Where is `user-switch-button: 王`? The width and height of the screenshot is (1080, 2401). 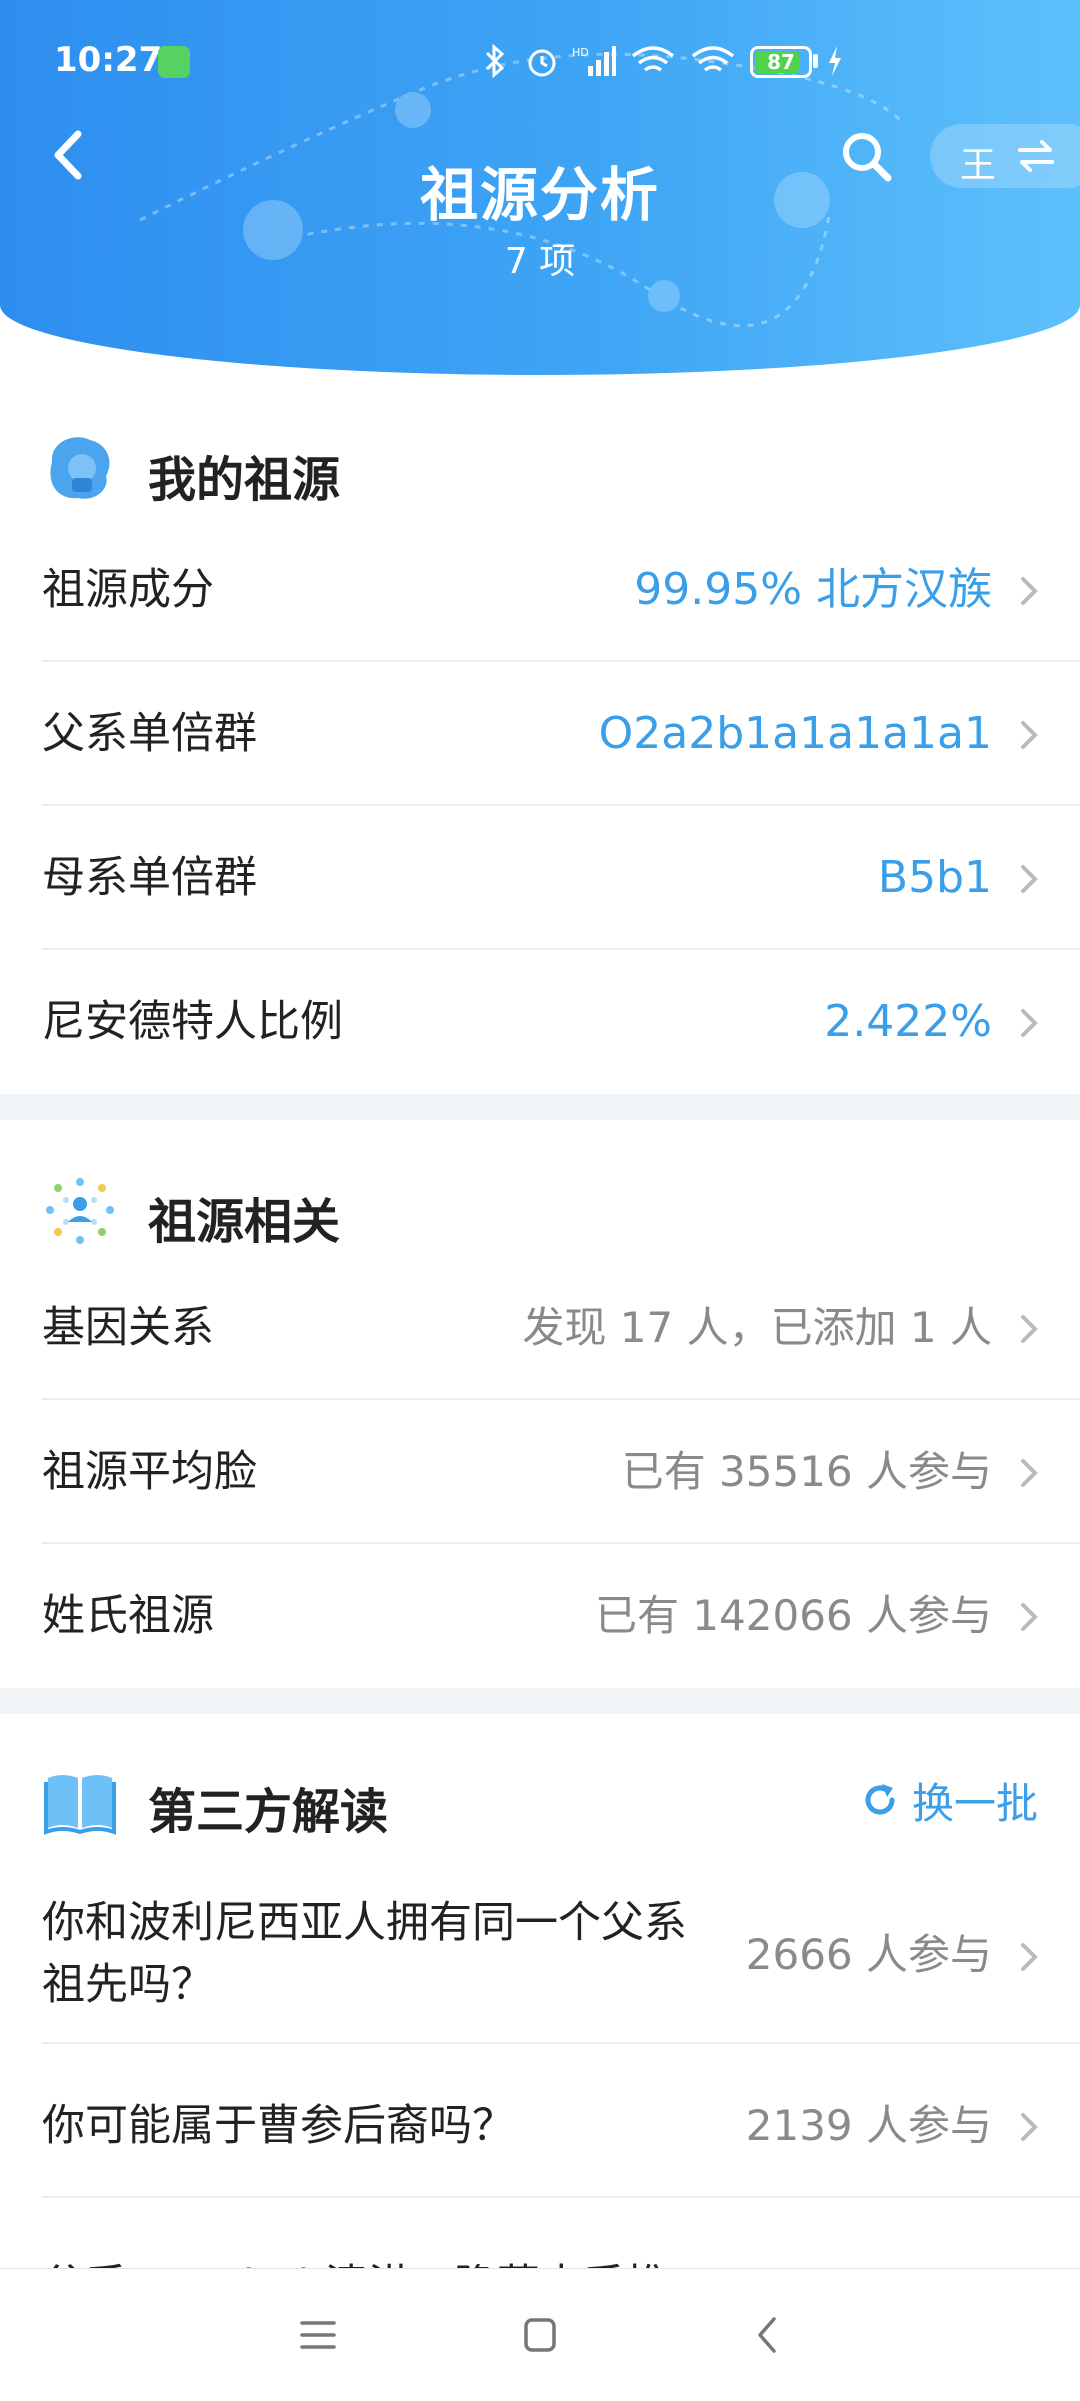
user-switch-button: 王 is located at coordinates (1005, 156).